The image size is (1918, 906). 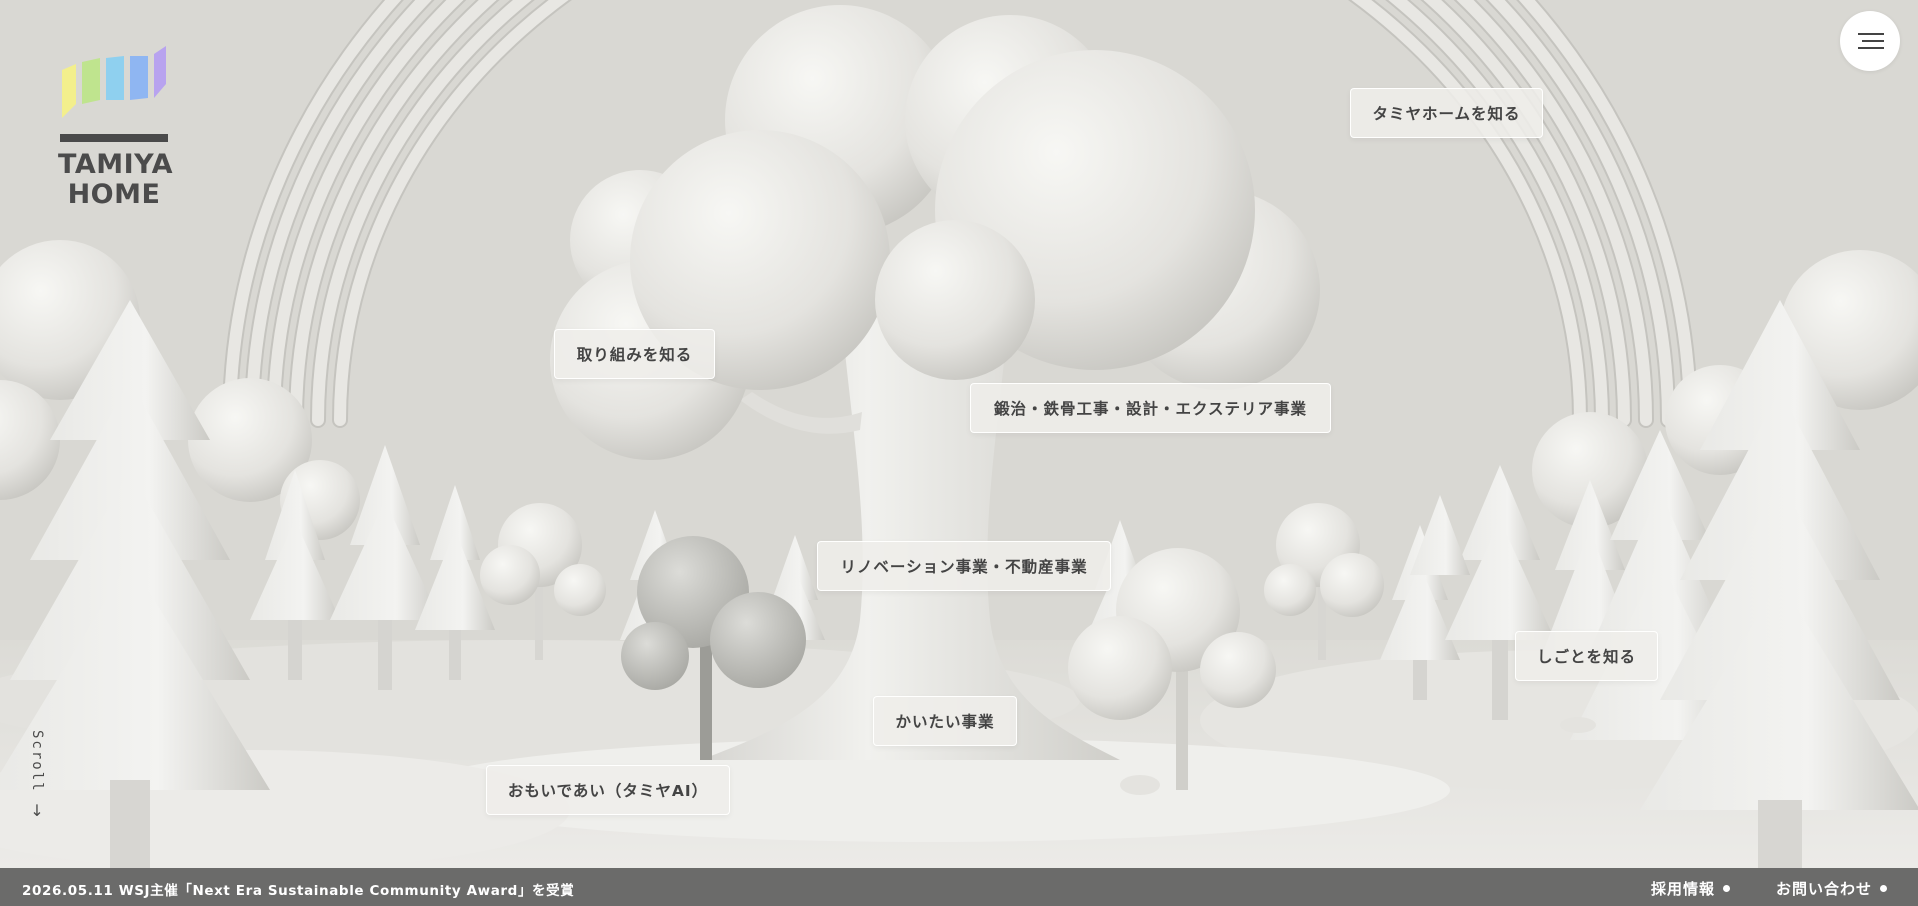 What do you see at coordinates (37, 810) in the screenshot?
I see `arrow-down-icon: ↓` at bounding box center [37, 810].